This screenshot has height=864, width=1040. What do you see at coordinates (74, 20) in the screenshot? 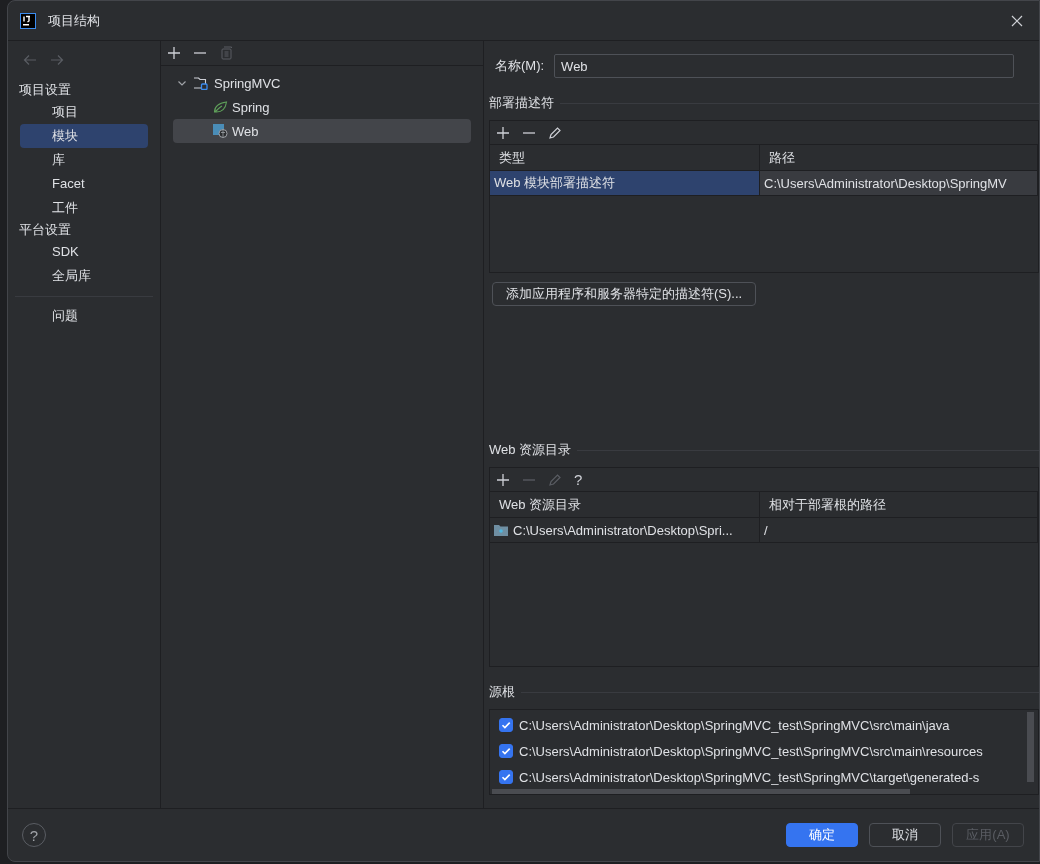
I see `window-title: 项目结构` at bounding box center [74, 20].